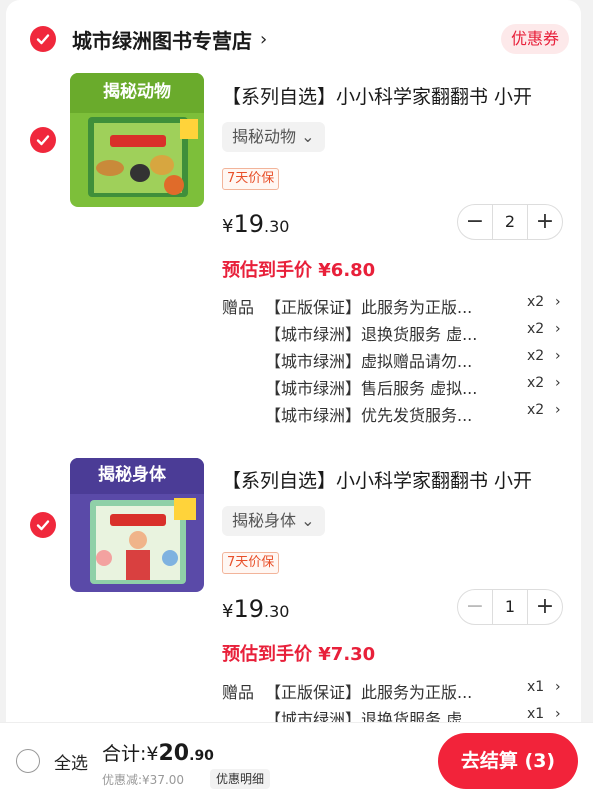  I want to click on checkout-bar: 全选 合计:¥20.90 优惠减:¥37.00 优惠明细 去结算 (3), so click(296, 761).